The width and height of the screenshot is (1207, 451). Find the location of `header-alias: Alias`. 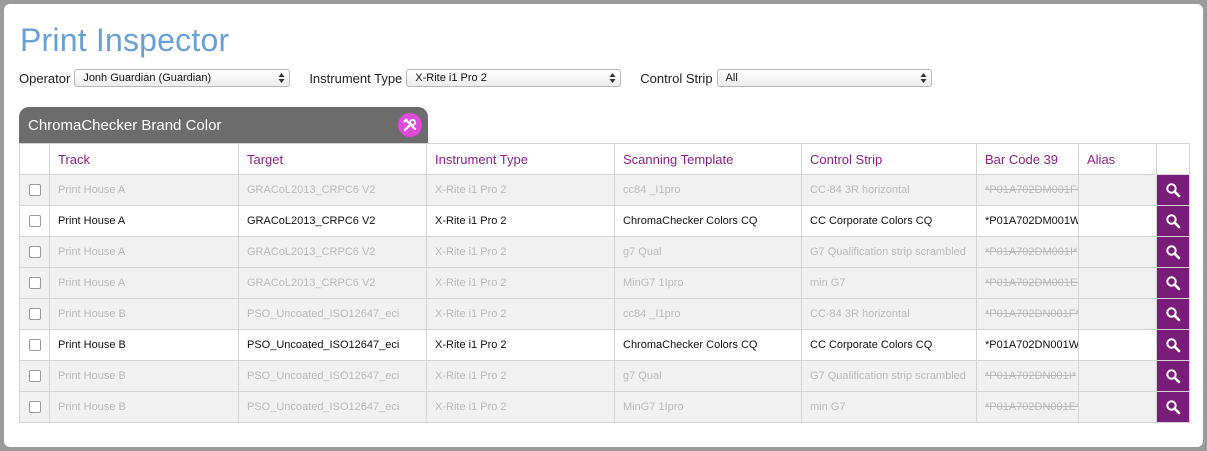

header-alias: Alias is located at coordinates (1117, 159).